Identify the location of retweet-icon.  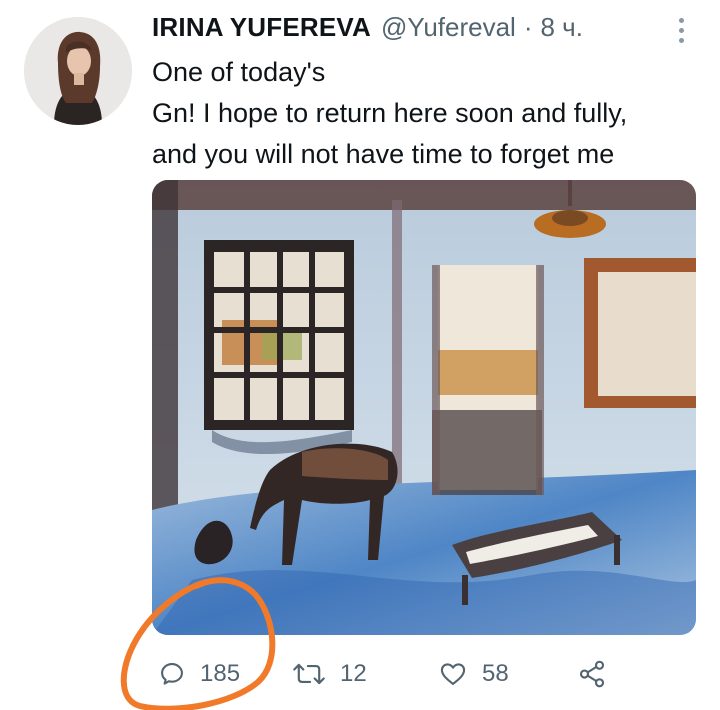
(309, 674).